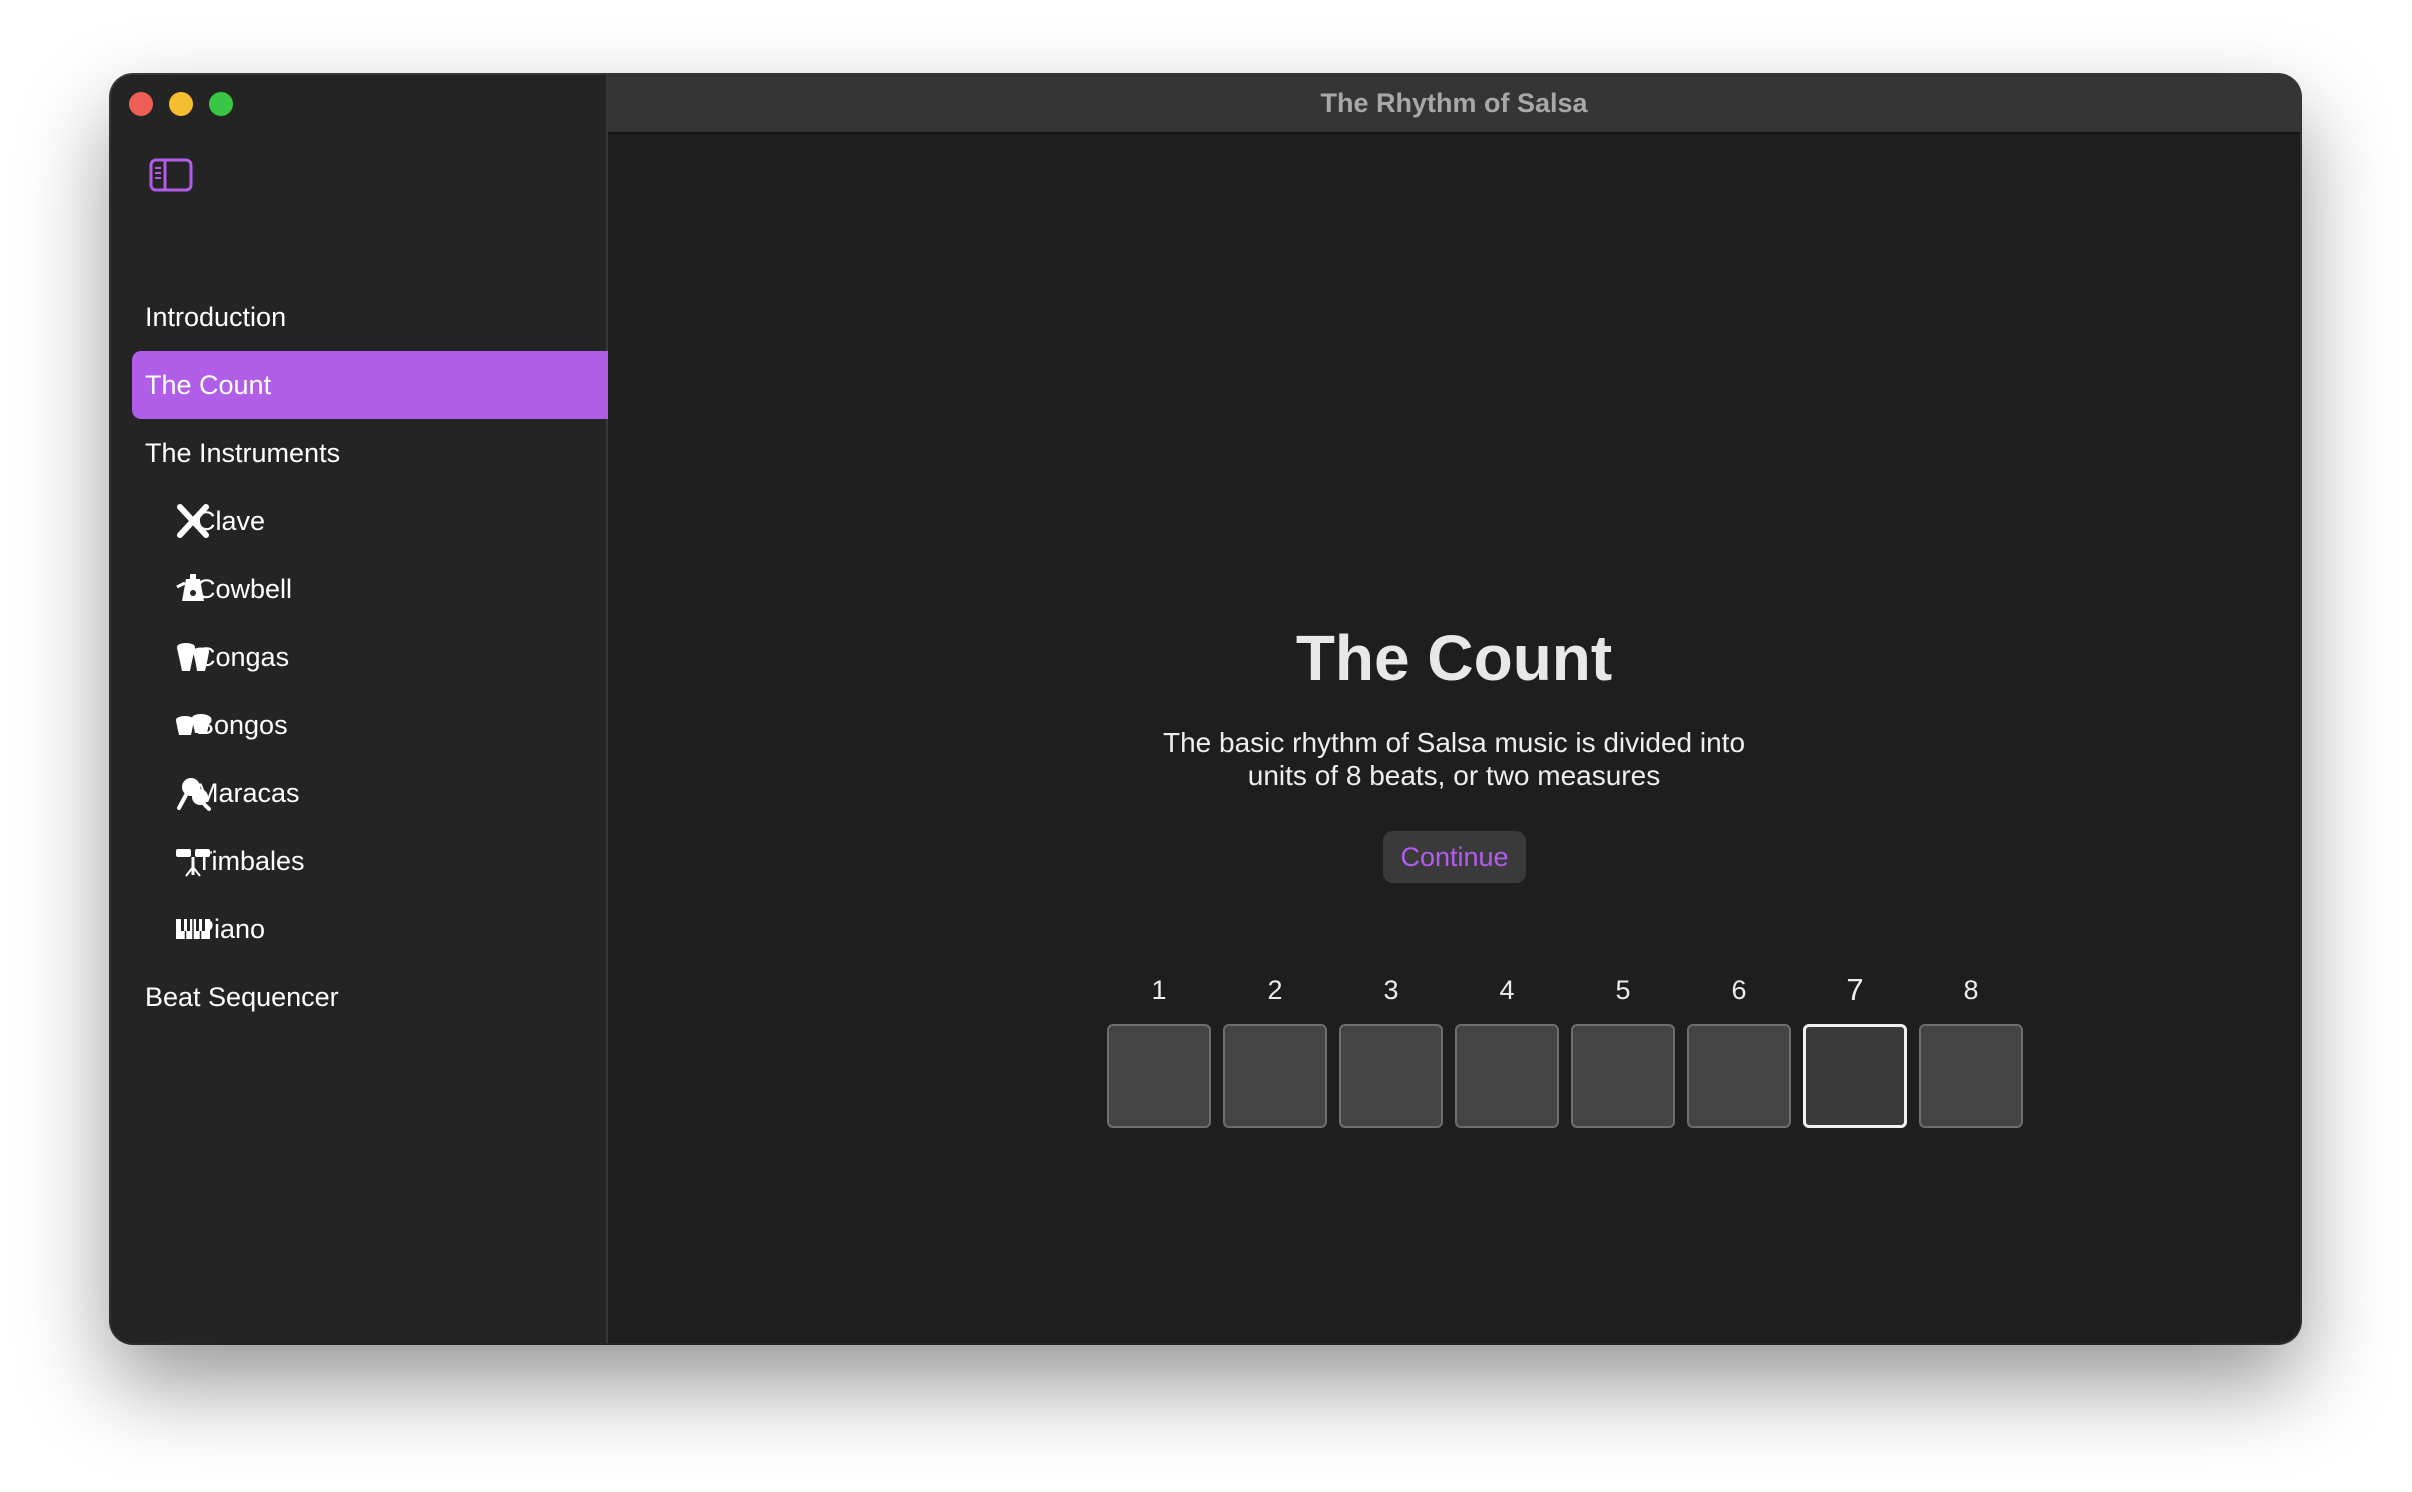 The height and width of the screenshot is (1492, 2412). What do you see at coordinates (1507, 990) in the screenshot?
I see `beat-number: 4` at bounding box center [1507, 990].